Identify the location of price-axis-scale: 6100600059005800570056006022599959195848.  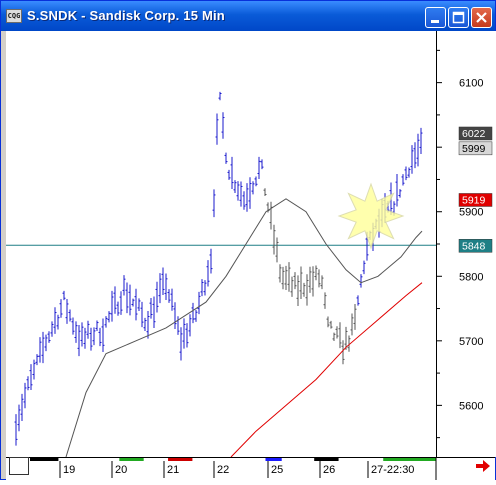
(465, 244).